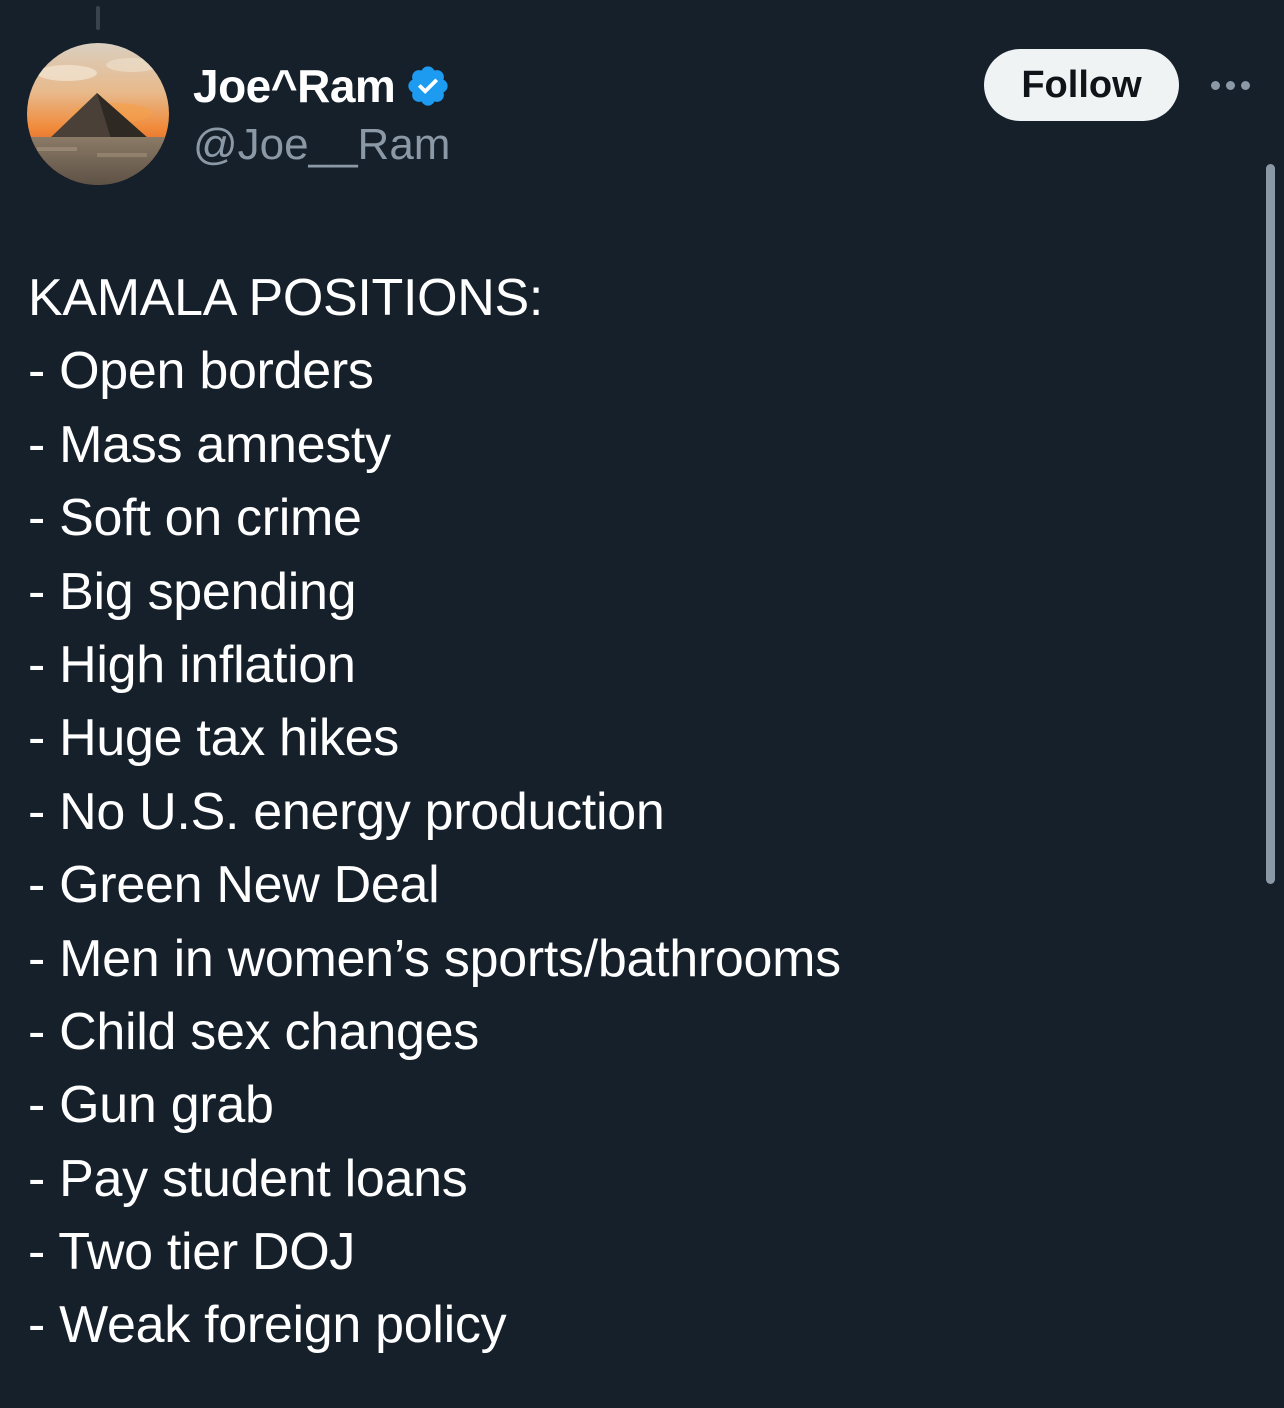 Image resolution: width=1284 pixels, height=1408 pixels. I want to click on verified-badge-icon, so click(428, 86).